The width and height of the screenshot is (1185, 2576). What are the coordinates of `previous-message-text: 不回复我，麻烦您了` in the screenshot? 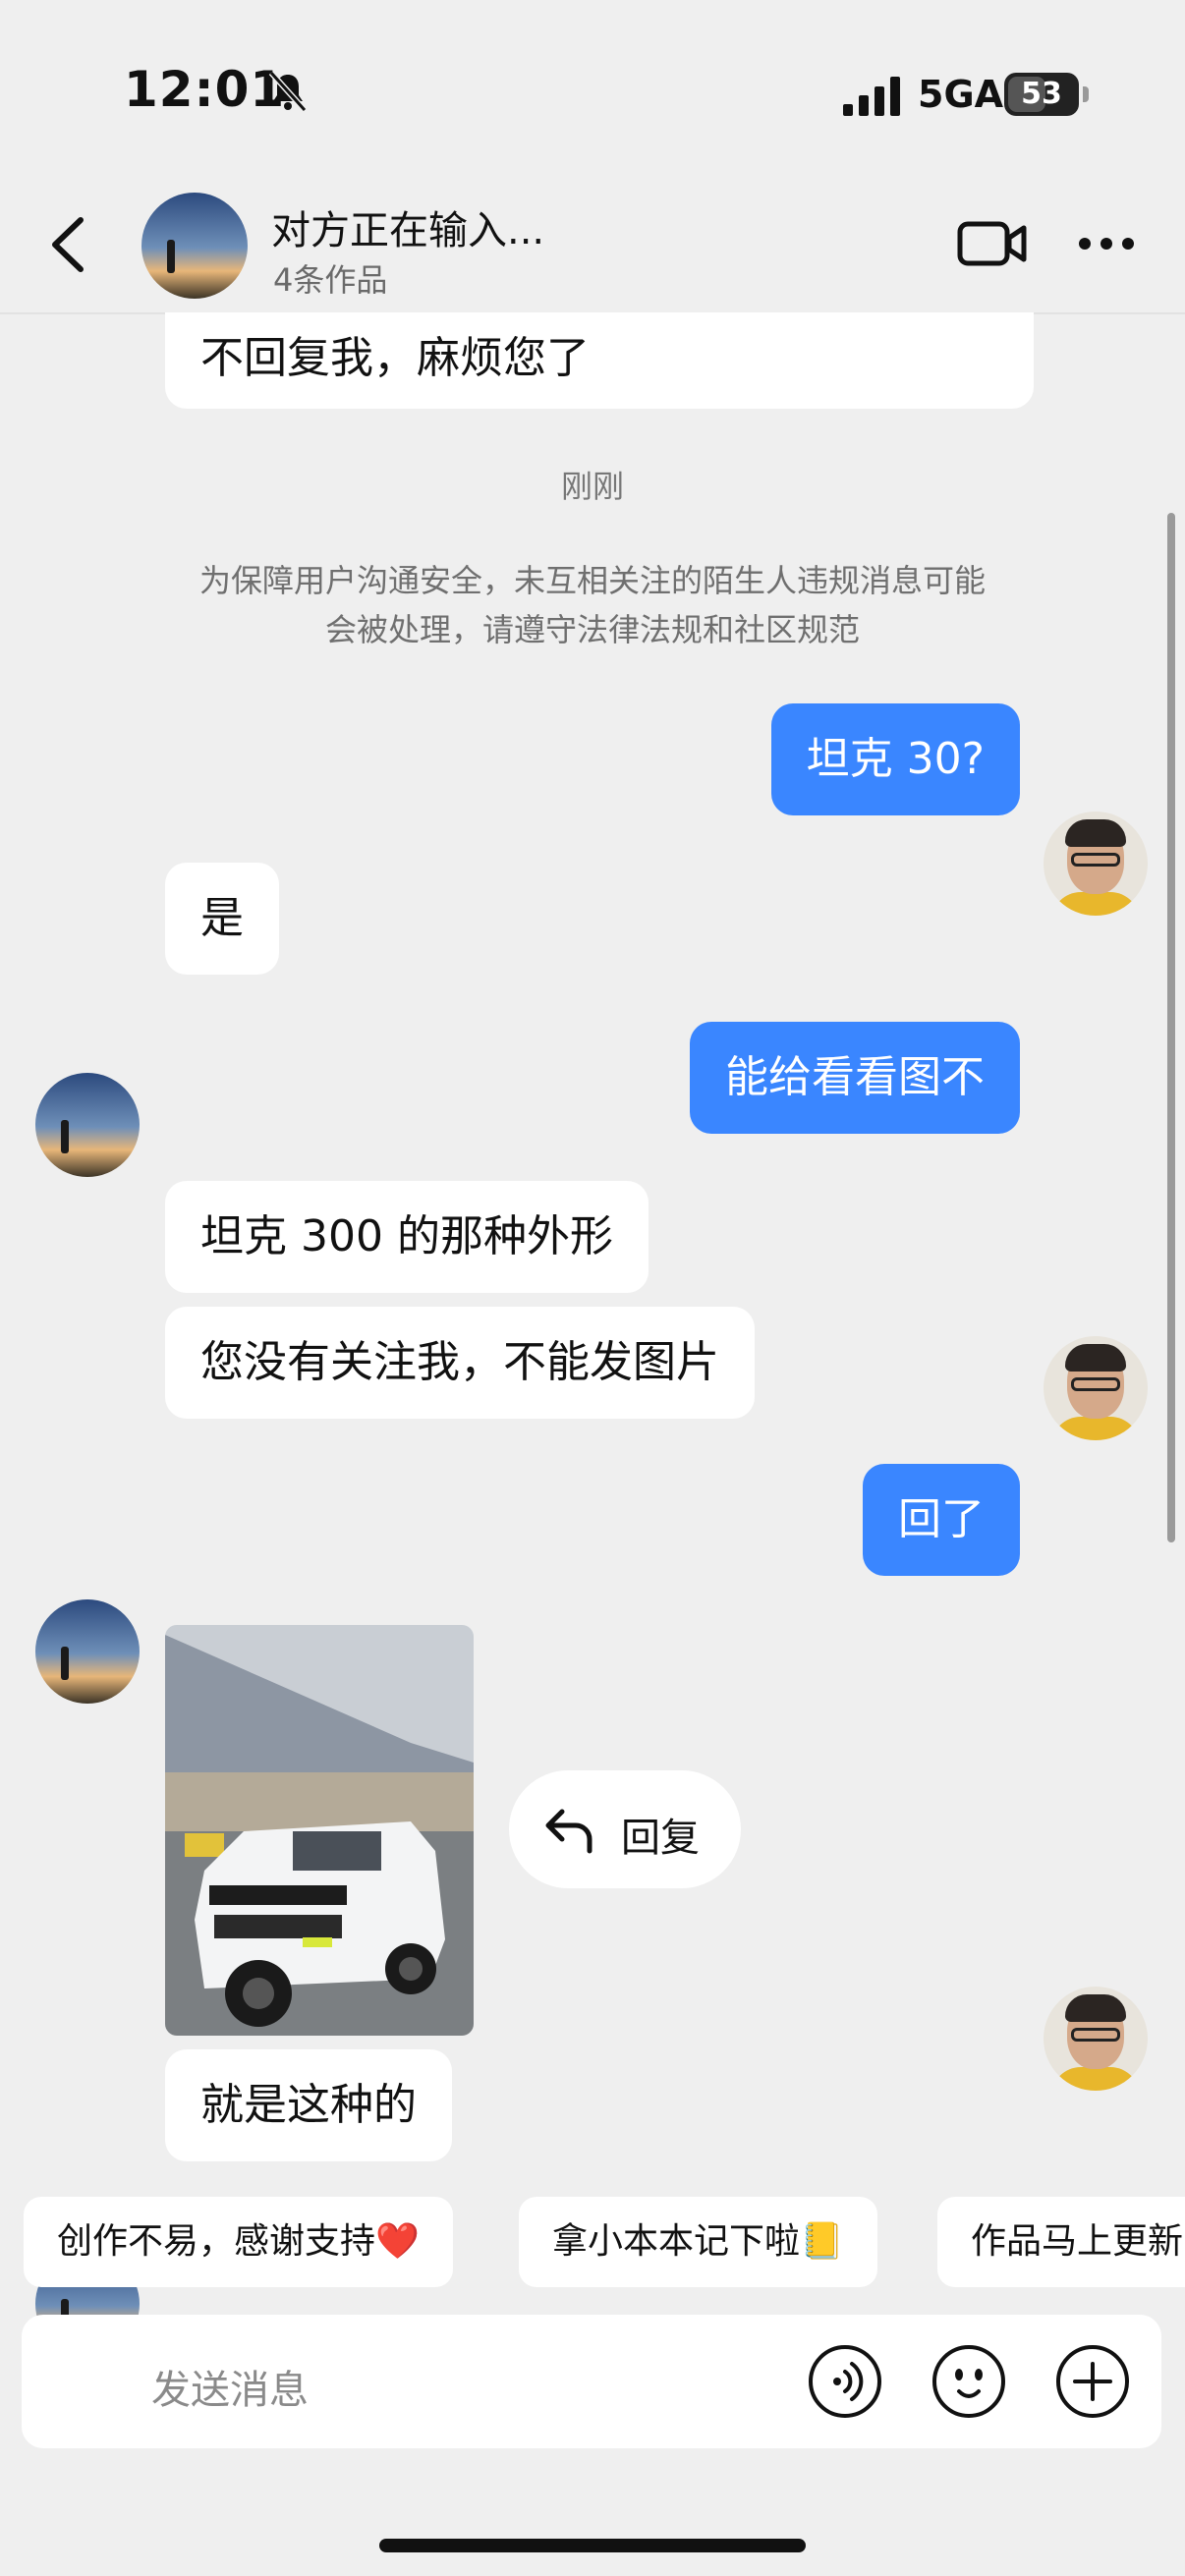 It's located at (395, 358).